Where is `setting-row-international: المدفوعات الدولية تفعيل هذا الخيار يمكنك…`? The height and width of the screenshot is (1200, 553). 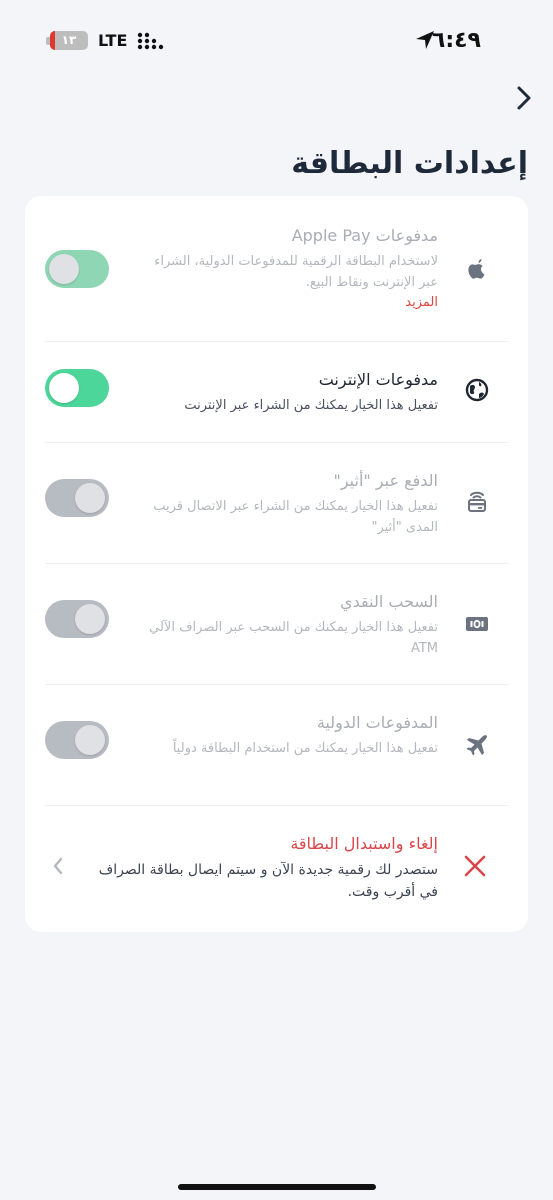 setting-row-international: المدفوعات الدولية تفعيل هذا الخيار يمكنك… is located at coordinates (276, 745).